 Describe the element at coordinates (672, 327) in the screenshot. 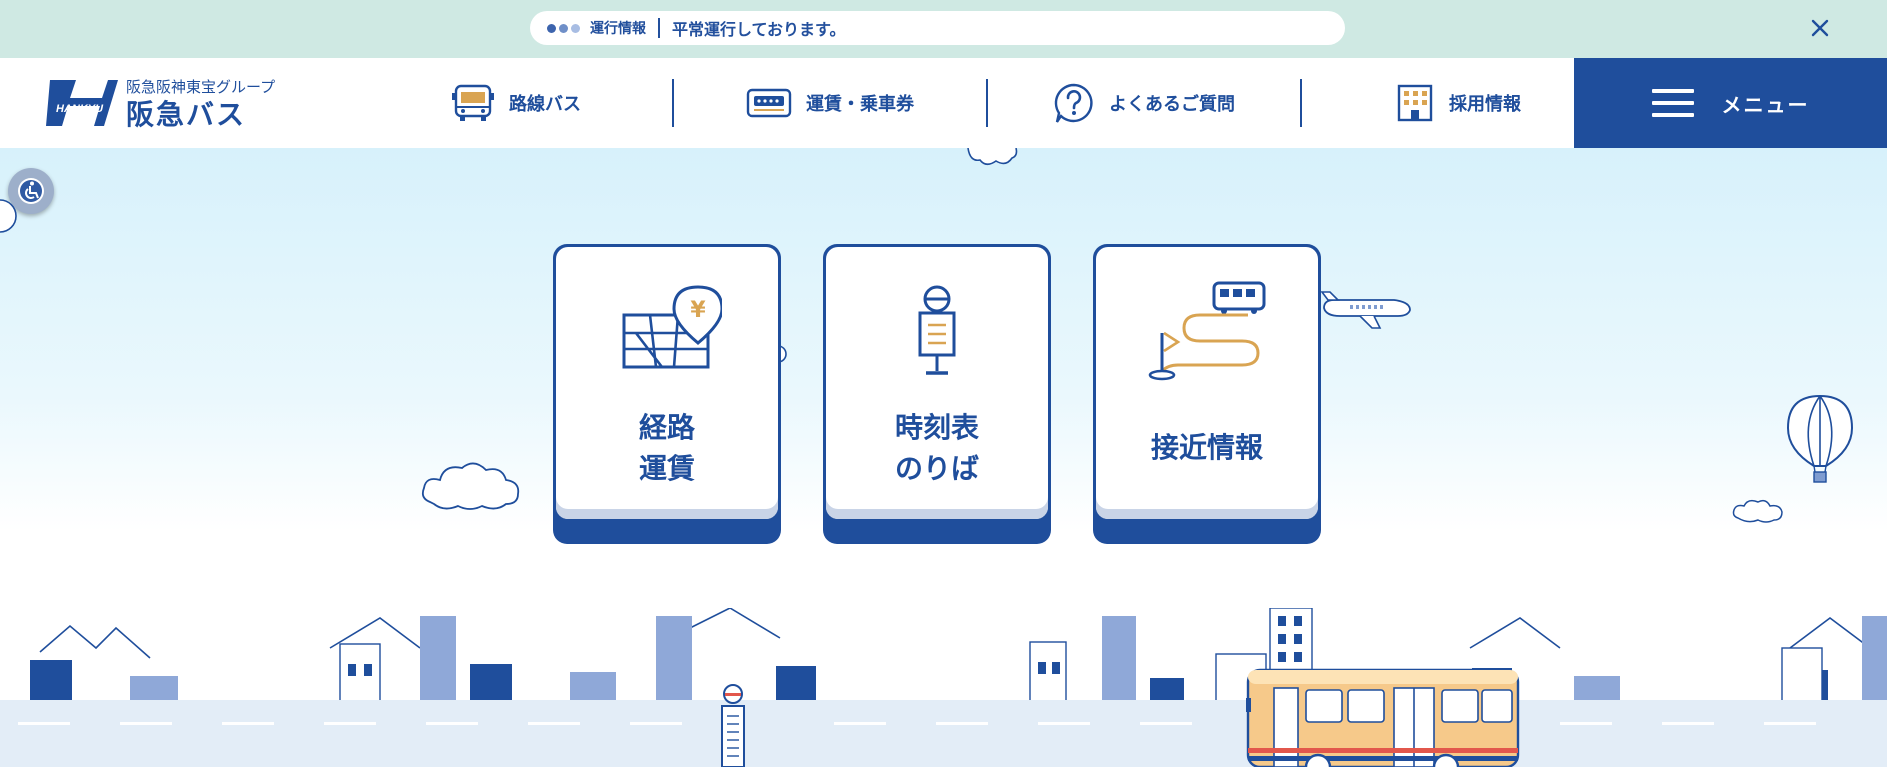

I see `map-fare-icon: ¥` at that location.